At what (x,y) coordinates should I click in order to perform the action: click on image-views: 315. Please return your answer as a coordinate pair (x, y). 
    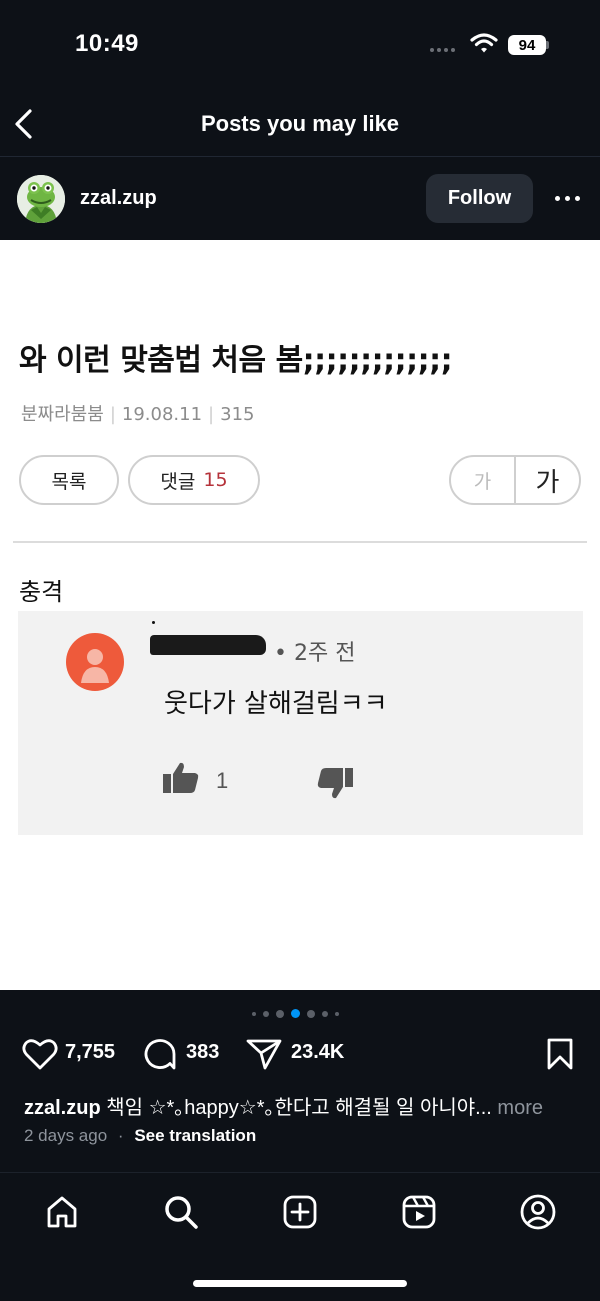
    Looking at the image, I should click on (237, 414).